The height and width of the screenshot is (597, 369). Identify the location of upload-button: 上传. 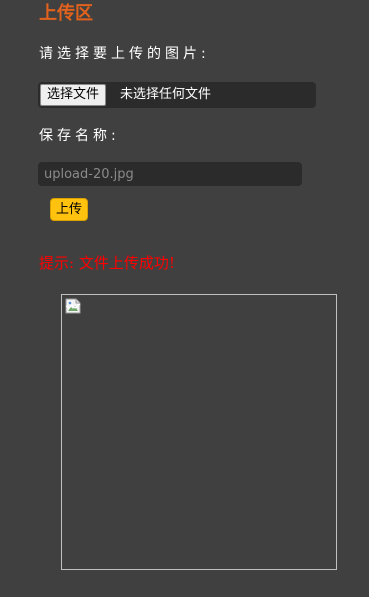
(69, 209).